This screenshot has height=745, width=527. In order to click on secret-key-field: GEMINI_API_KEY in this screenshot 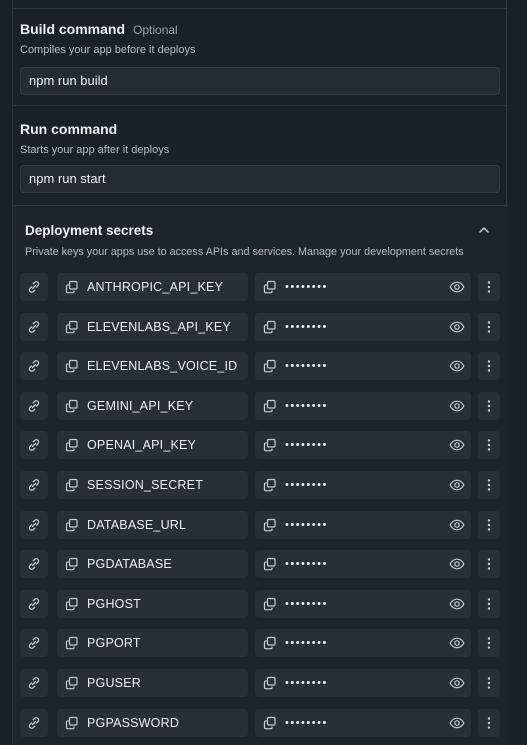, I will do `click(152, 406)`.